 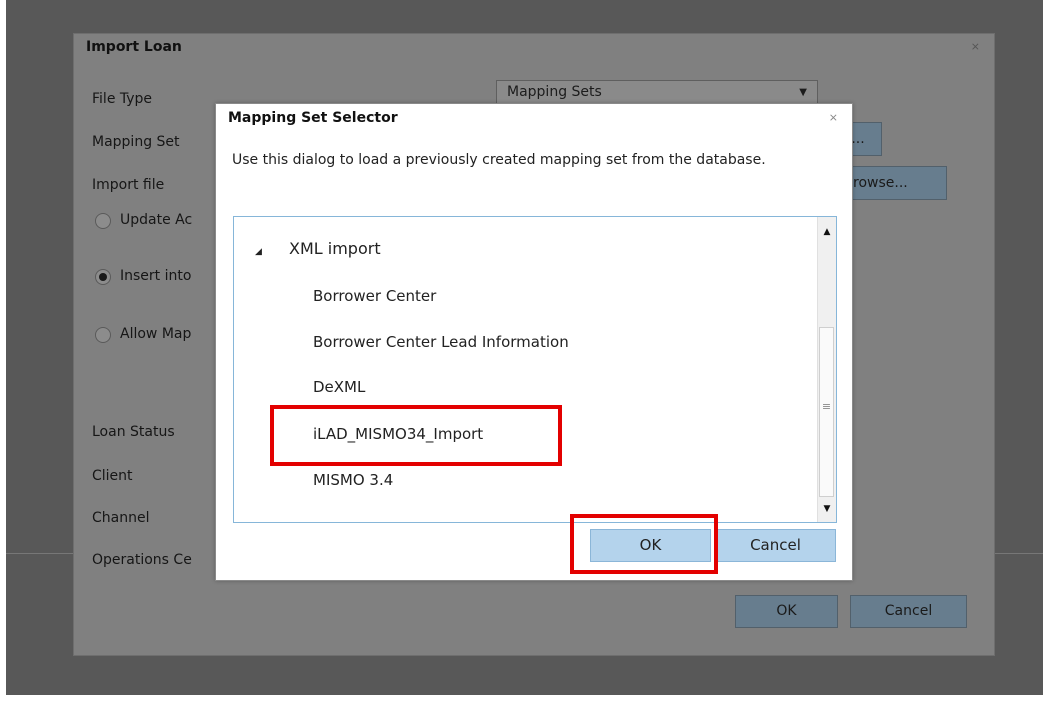 I want to click on list-item: Borrower Center Lead Information, so click(x=441, y=342).